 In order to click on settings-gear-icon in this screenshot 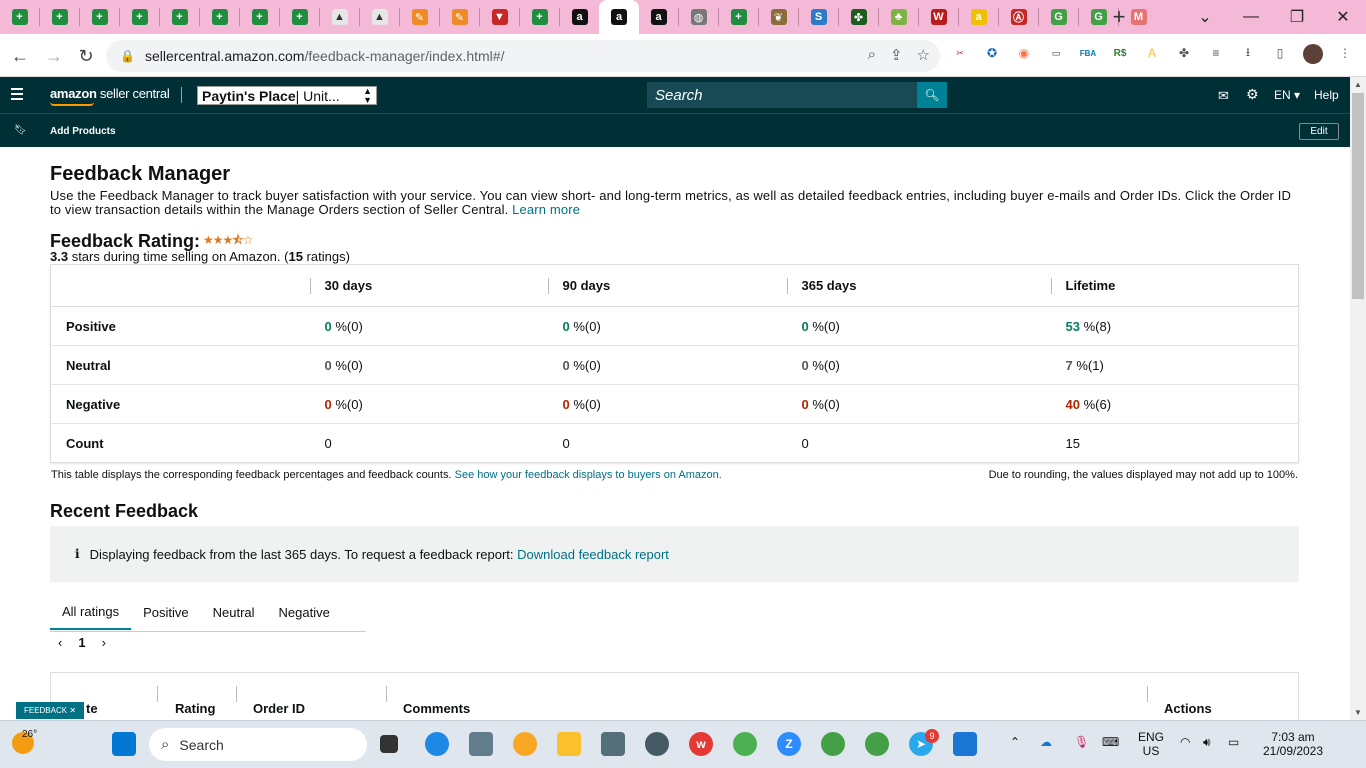, I will do `click(657, 744)`.